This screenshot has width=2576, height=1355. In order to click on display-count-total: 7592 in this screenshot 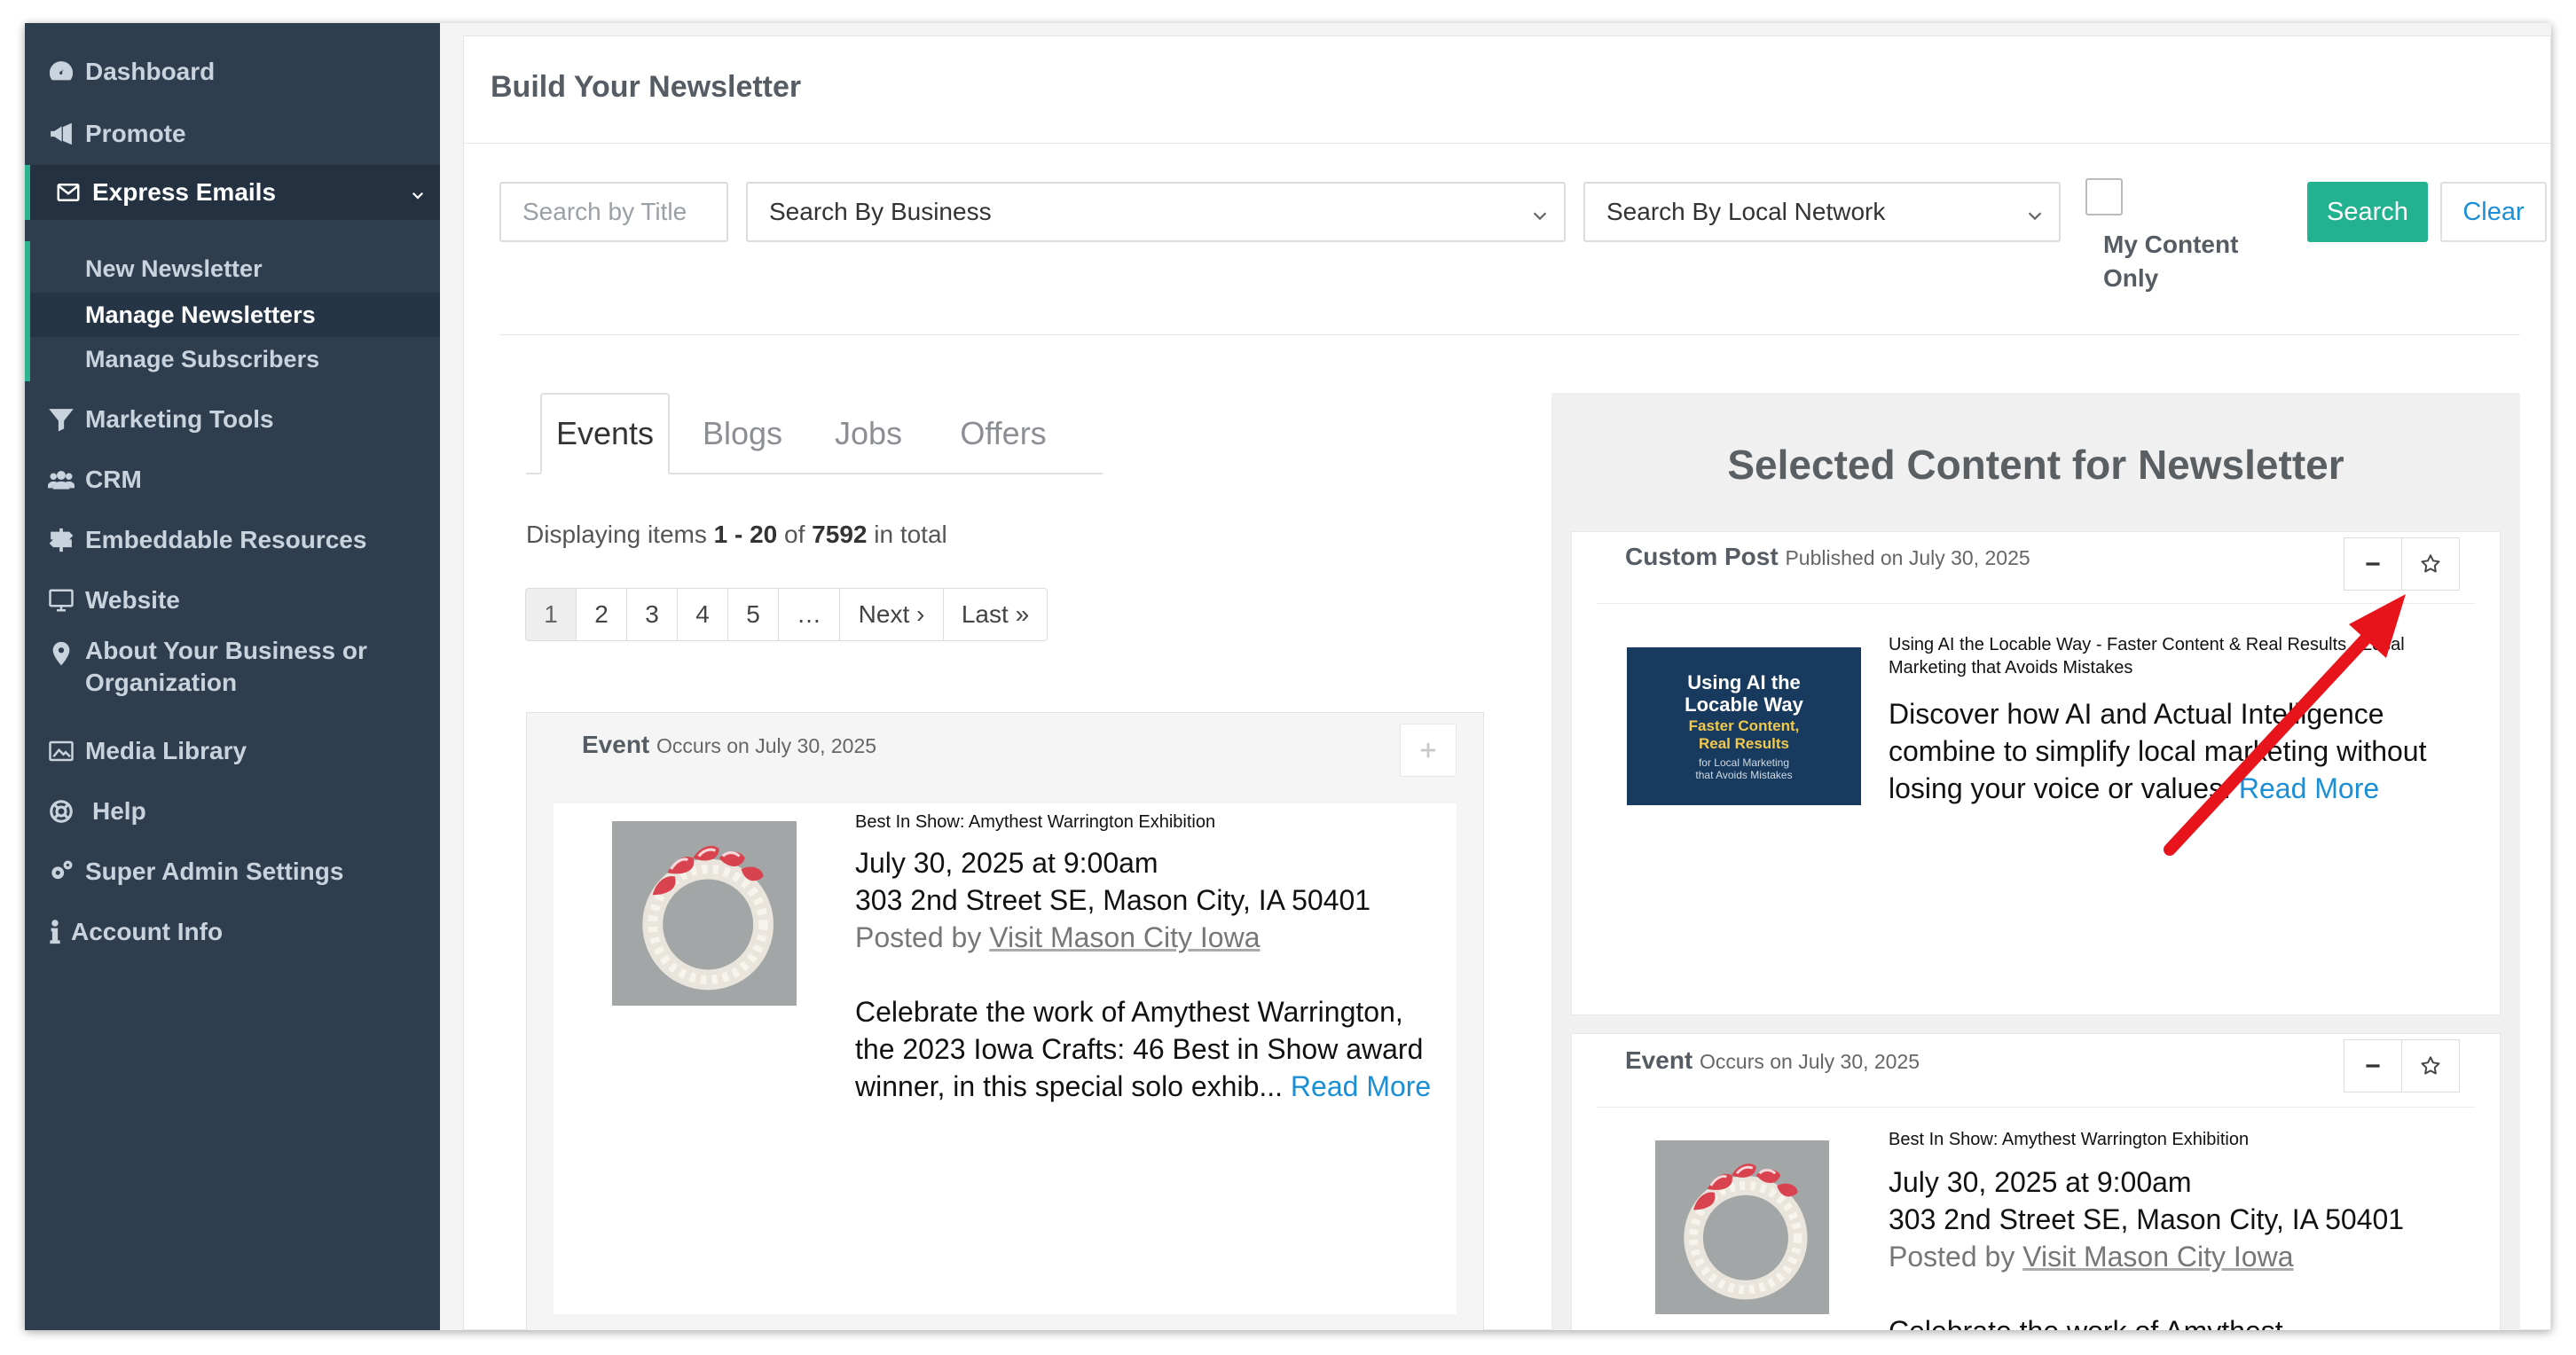, I will do `click(840, 535)`.